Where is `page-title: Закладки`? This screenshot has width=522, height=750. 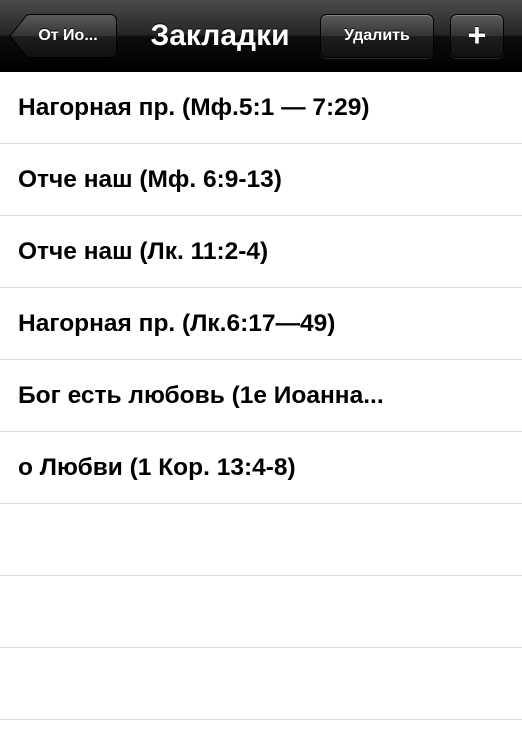 page-title: Закладки is located at coordinates (220, 35).